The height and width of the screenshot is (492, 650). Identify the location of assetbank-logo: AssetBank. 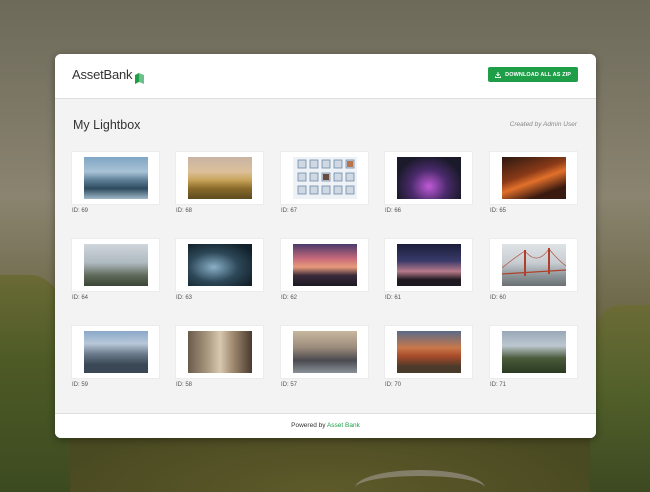
(108, 75).